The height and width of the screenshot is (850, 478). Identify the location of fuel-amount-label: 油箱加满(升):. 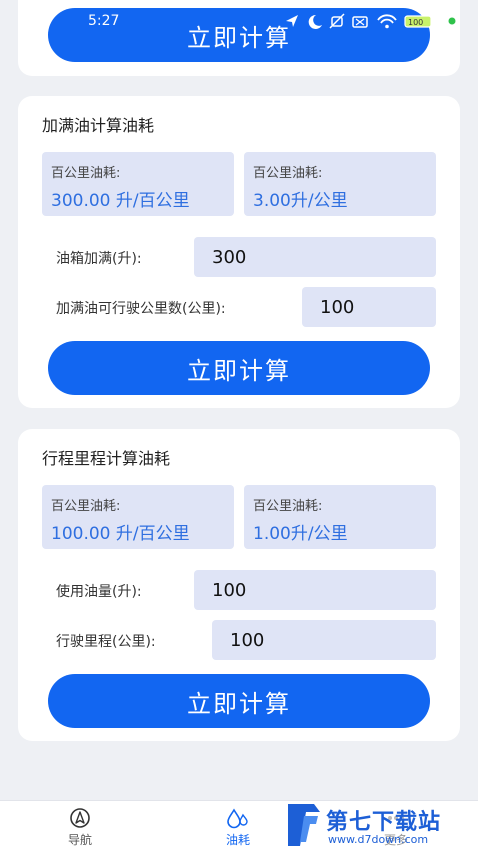
(99, 259).